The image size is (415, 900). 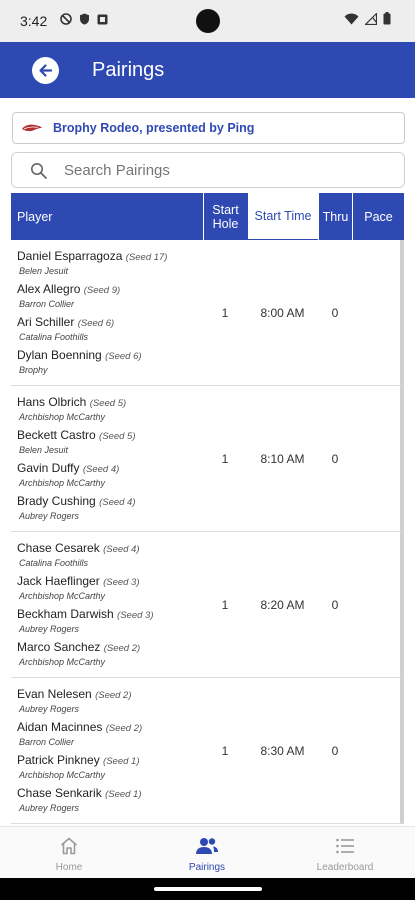 I want to click on player-name: Hans Olbrich, so click(x=52, y=402).